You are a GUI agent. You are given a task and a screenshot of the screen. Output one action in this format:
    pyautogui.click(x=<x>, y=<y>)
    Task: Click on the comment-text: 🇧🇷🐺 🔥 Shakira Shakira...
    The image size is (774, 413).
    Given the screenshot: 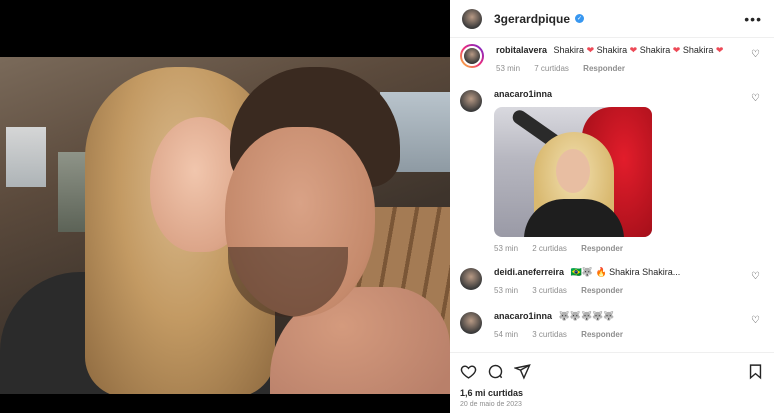 What is the action you would take?
    pyautogui.click(x=625, y=272)
    